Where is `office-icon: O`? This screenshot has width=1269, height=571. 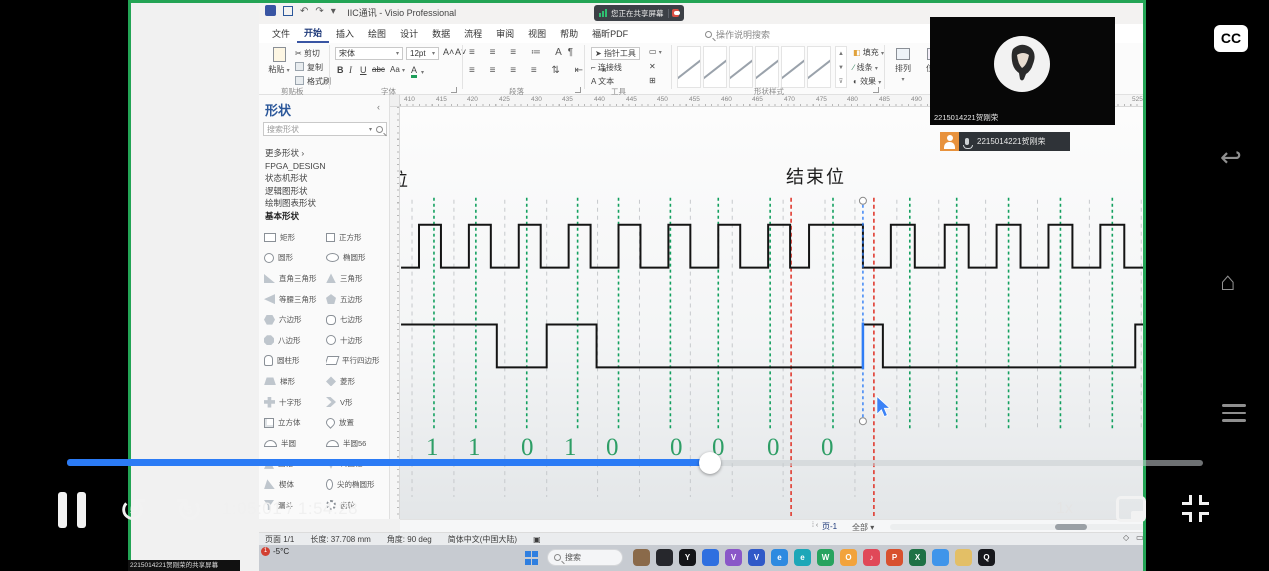 office-icon: O is located at coordinates (848, 557).